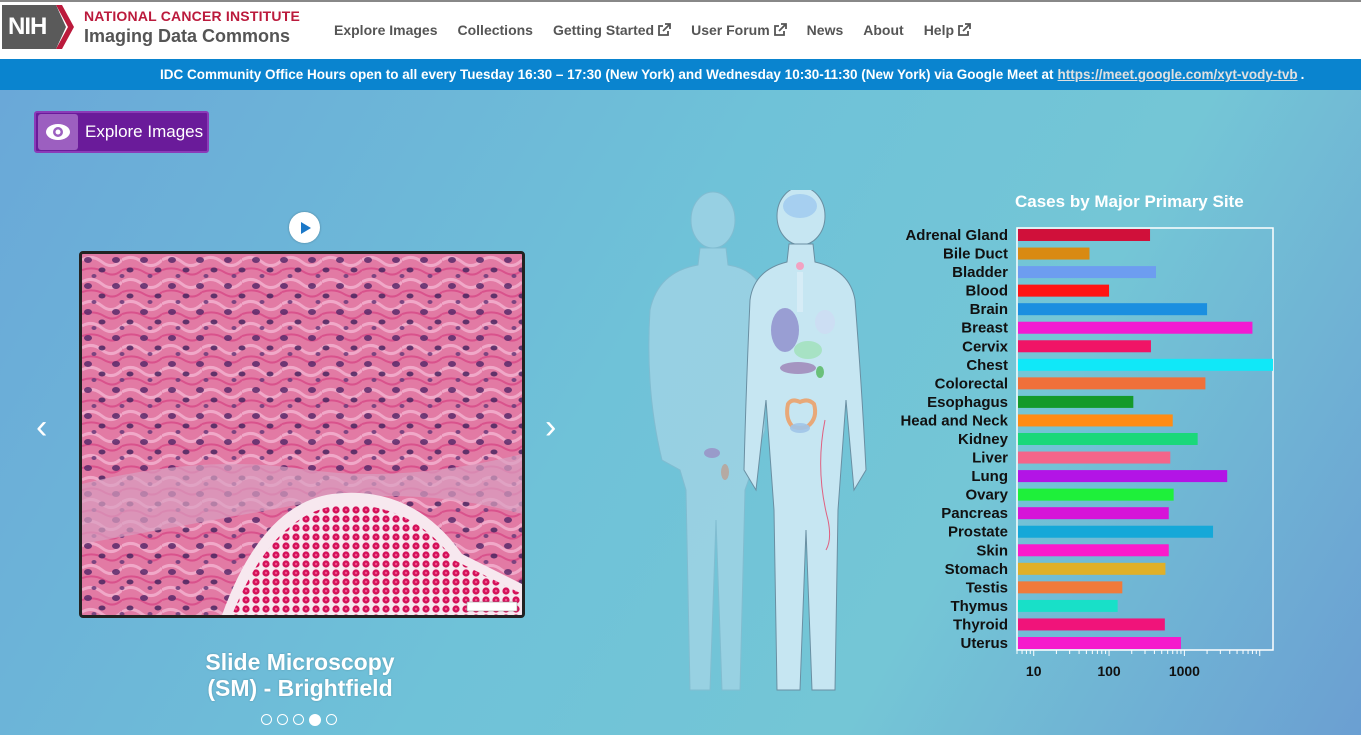  Describe the element at coordinates (144, 131) in the screenshot. I see `explore-images-label: Explore Images` at that location.